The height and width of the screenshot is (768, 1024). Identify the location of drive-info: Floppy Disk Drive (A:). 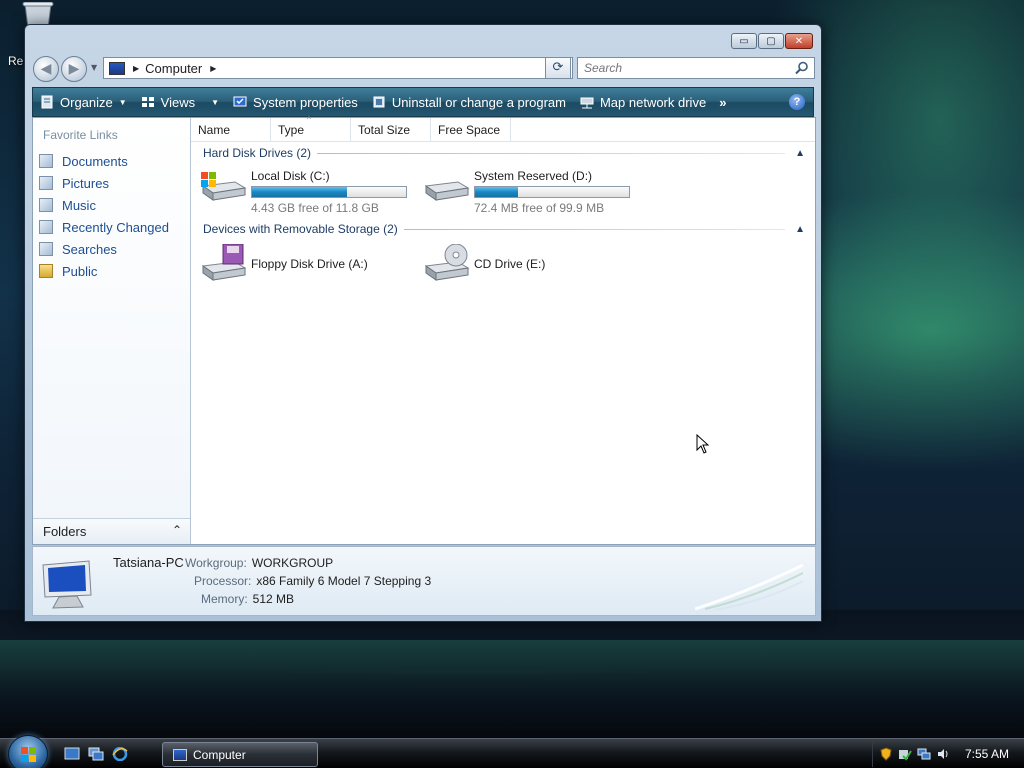
(309, 257).